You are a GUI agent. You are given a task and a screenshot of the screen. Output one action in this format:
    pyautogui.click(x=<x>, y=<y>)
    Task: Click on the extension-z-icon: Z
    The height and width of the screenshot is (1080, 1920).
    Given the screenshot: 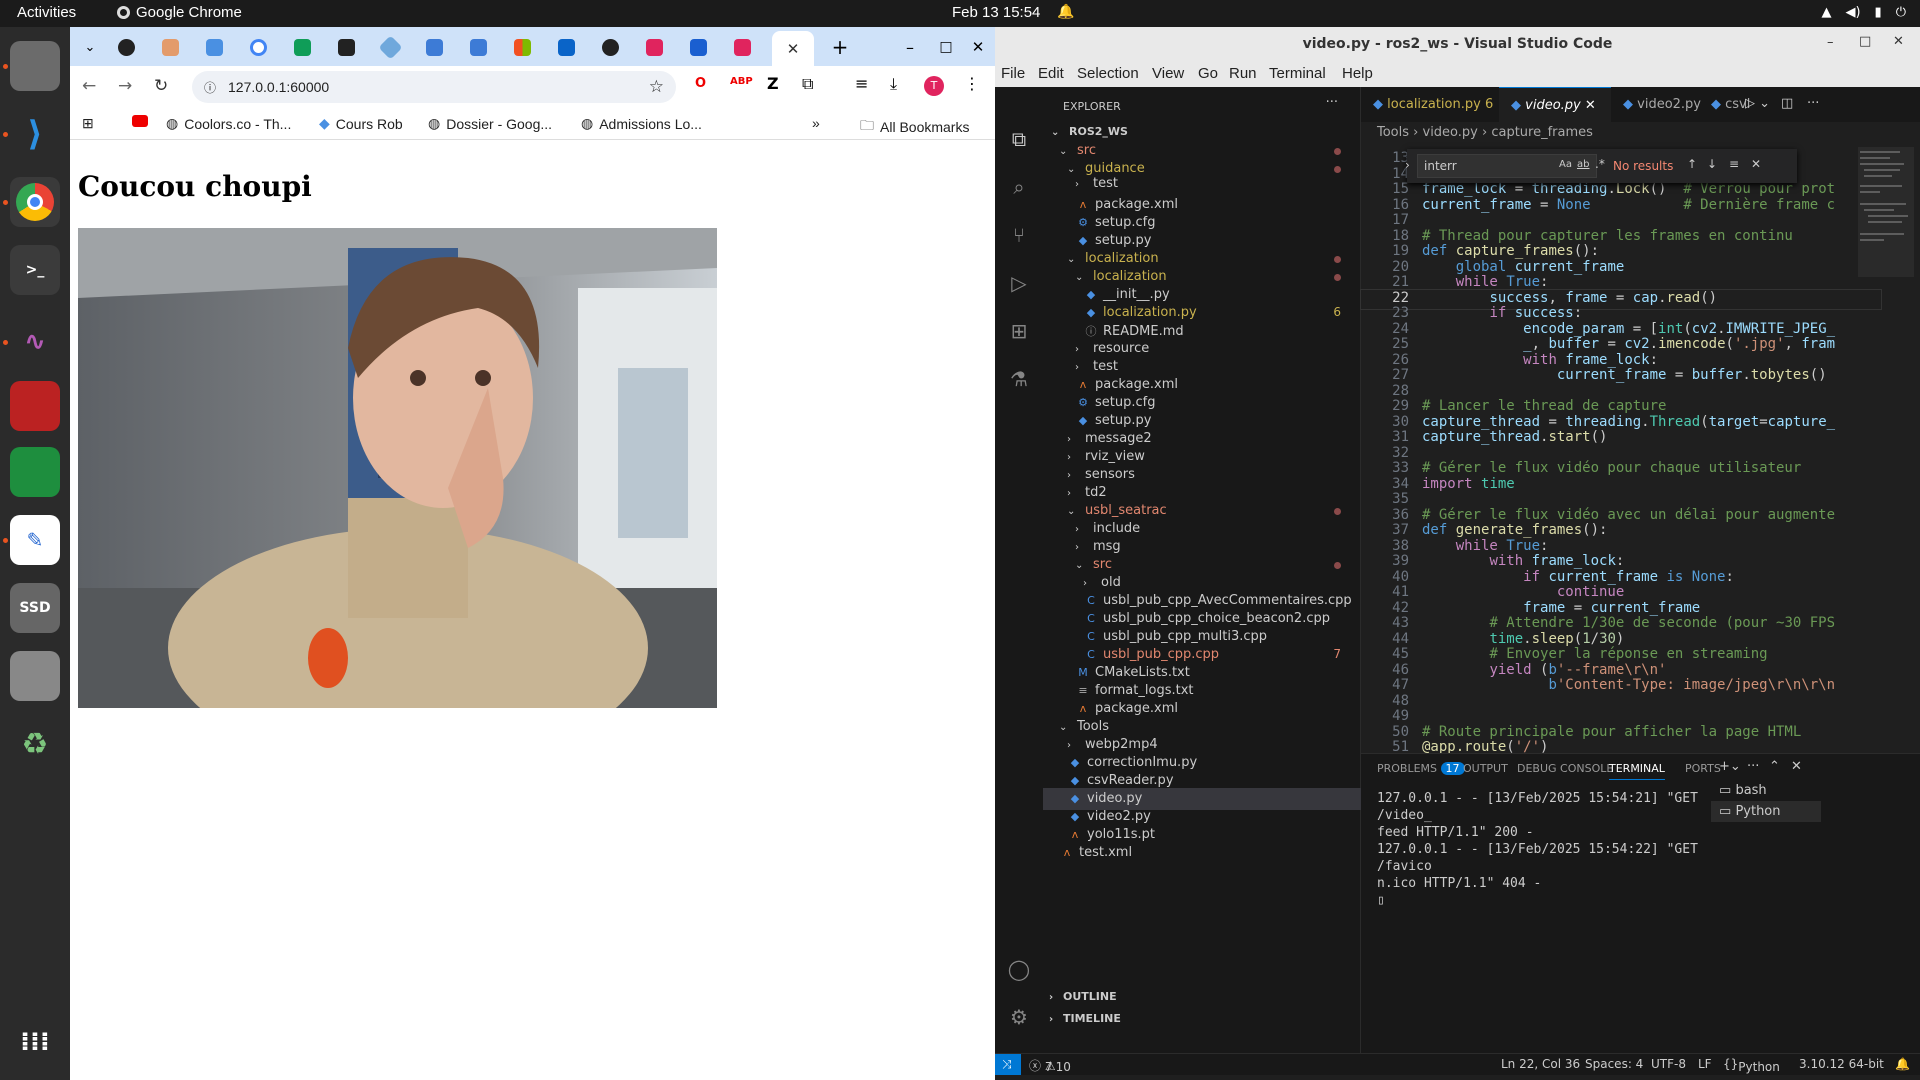 What is the action you would take?
    pyautogui.click(x=773, y=83)
    